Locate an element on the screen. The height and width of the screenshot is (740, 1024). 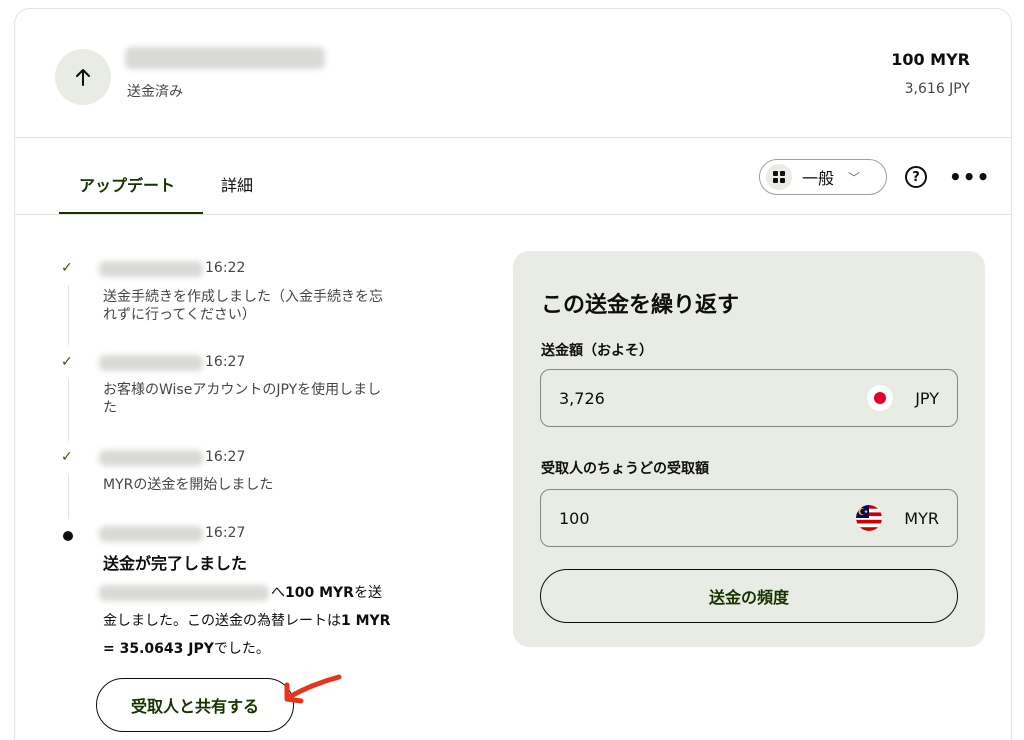
receive-currency: MYR is located at coordinates (921, 518).